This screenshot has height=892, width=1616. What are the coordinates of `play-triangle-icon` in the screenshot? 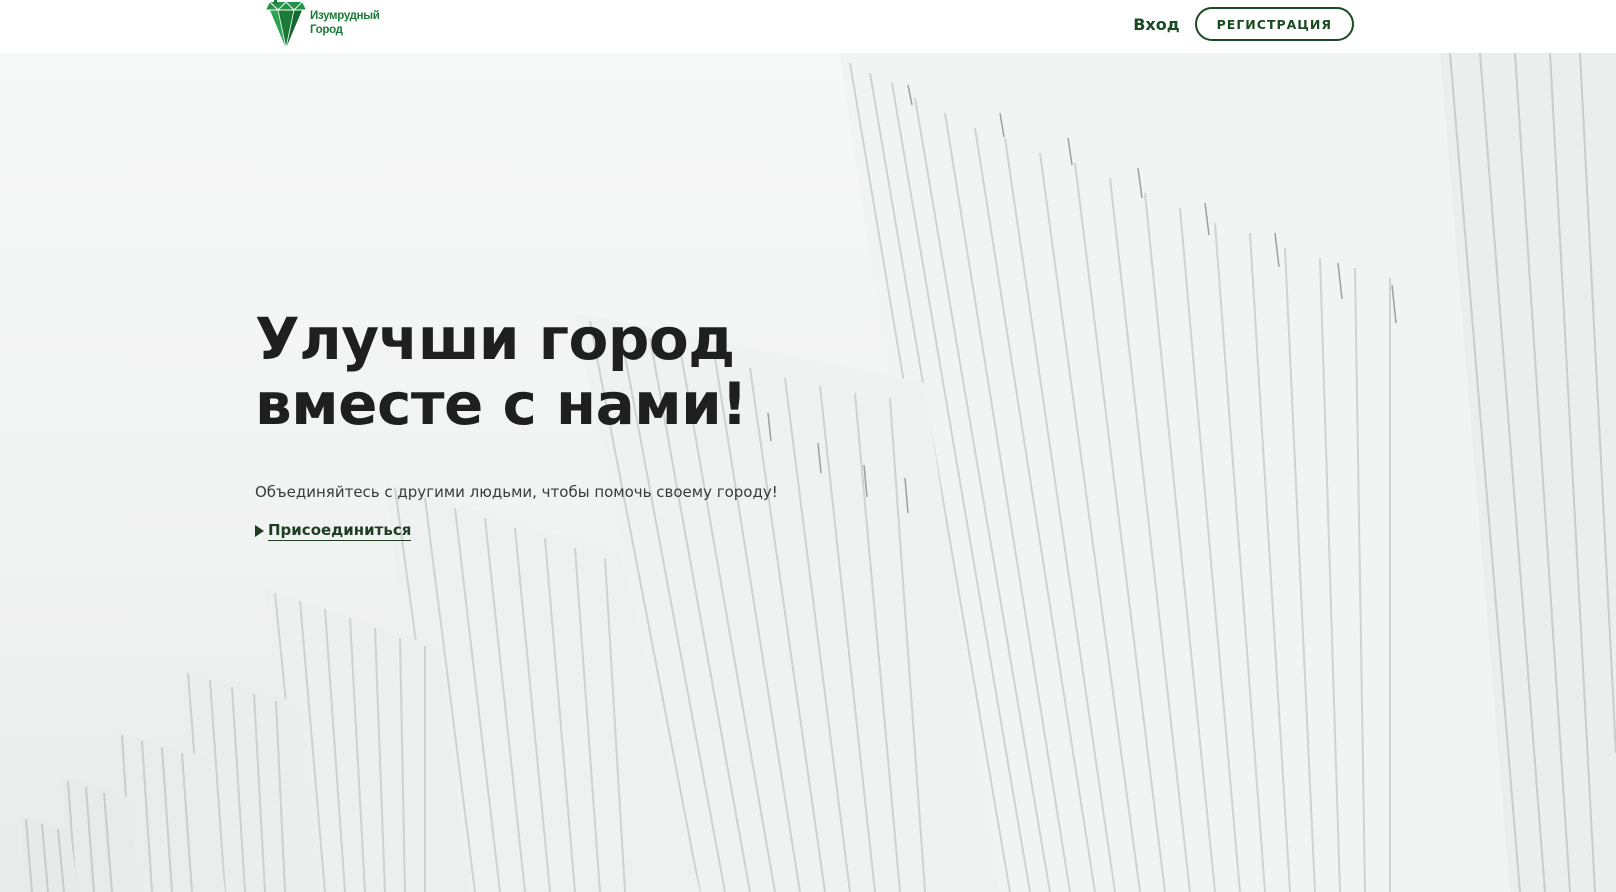 It's located at (259, 531).